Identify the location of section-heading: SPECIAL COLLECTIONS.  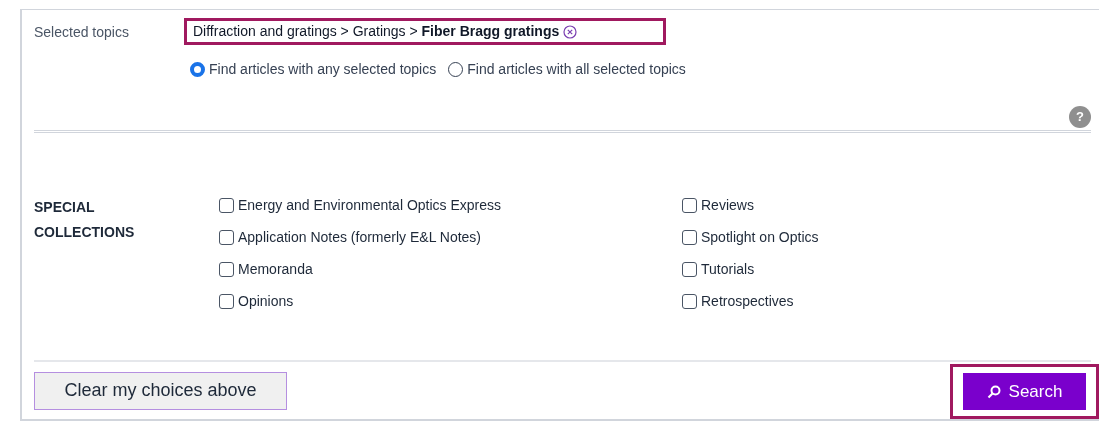
(85, 219).